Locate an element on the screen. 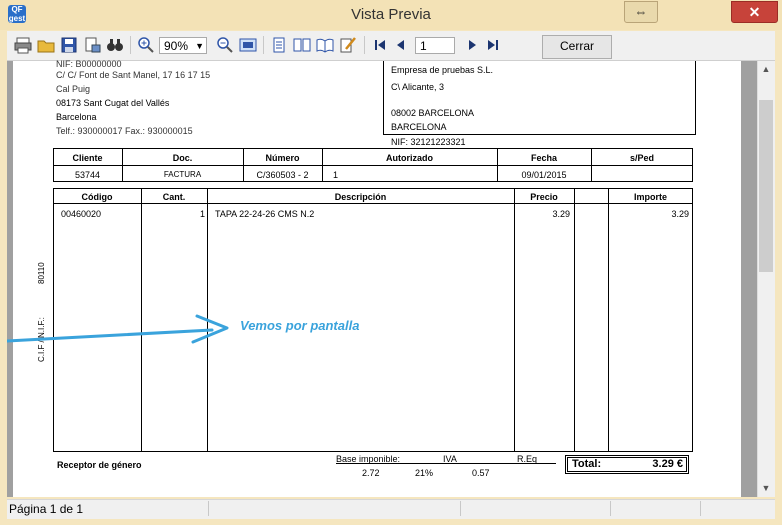 This screenshot has height=525, width=782. sender-phones: Telf.: 930000017 Fax.: 930000015 is located at coordinates (124, 131).